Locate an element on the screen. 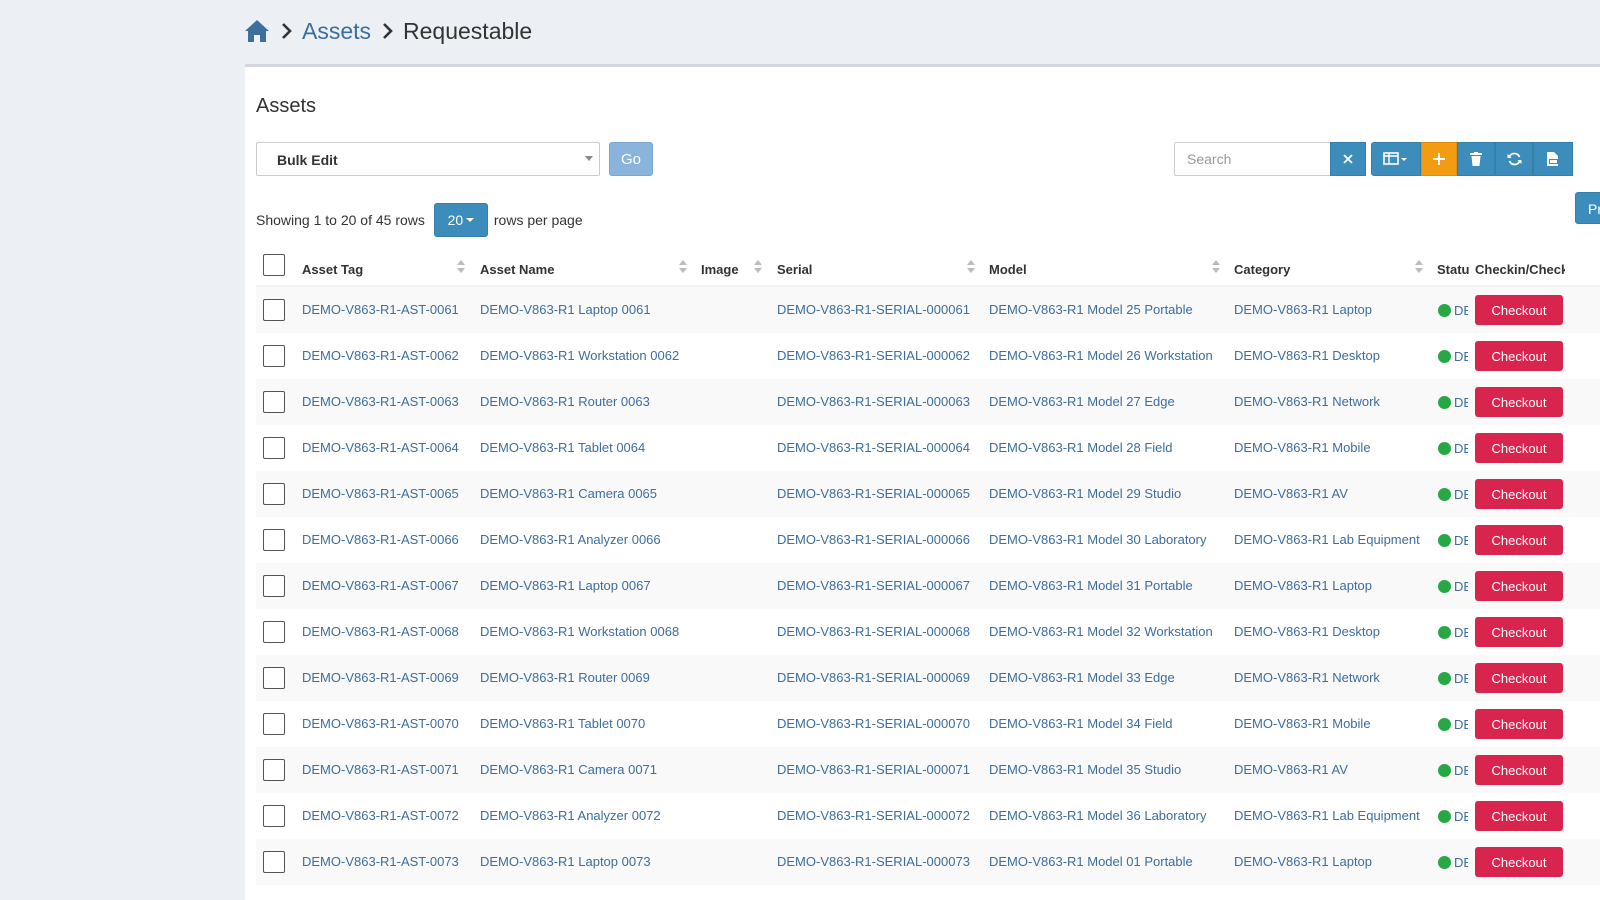 The width and height of the screenshot is (1600, 900). asset-tag-link: DEMO-V863-R1-AST-0068 is located at coordinates (380, 631).